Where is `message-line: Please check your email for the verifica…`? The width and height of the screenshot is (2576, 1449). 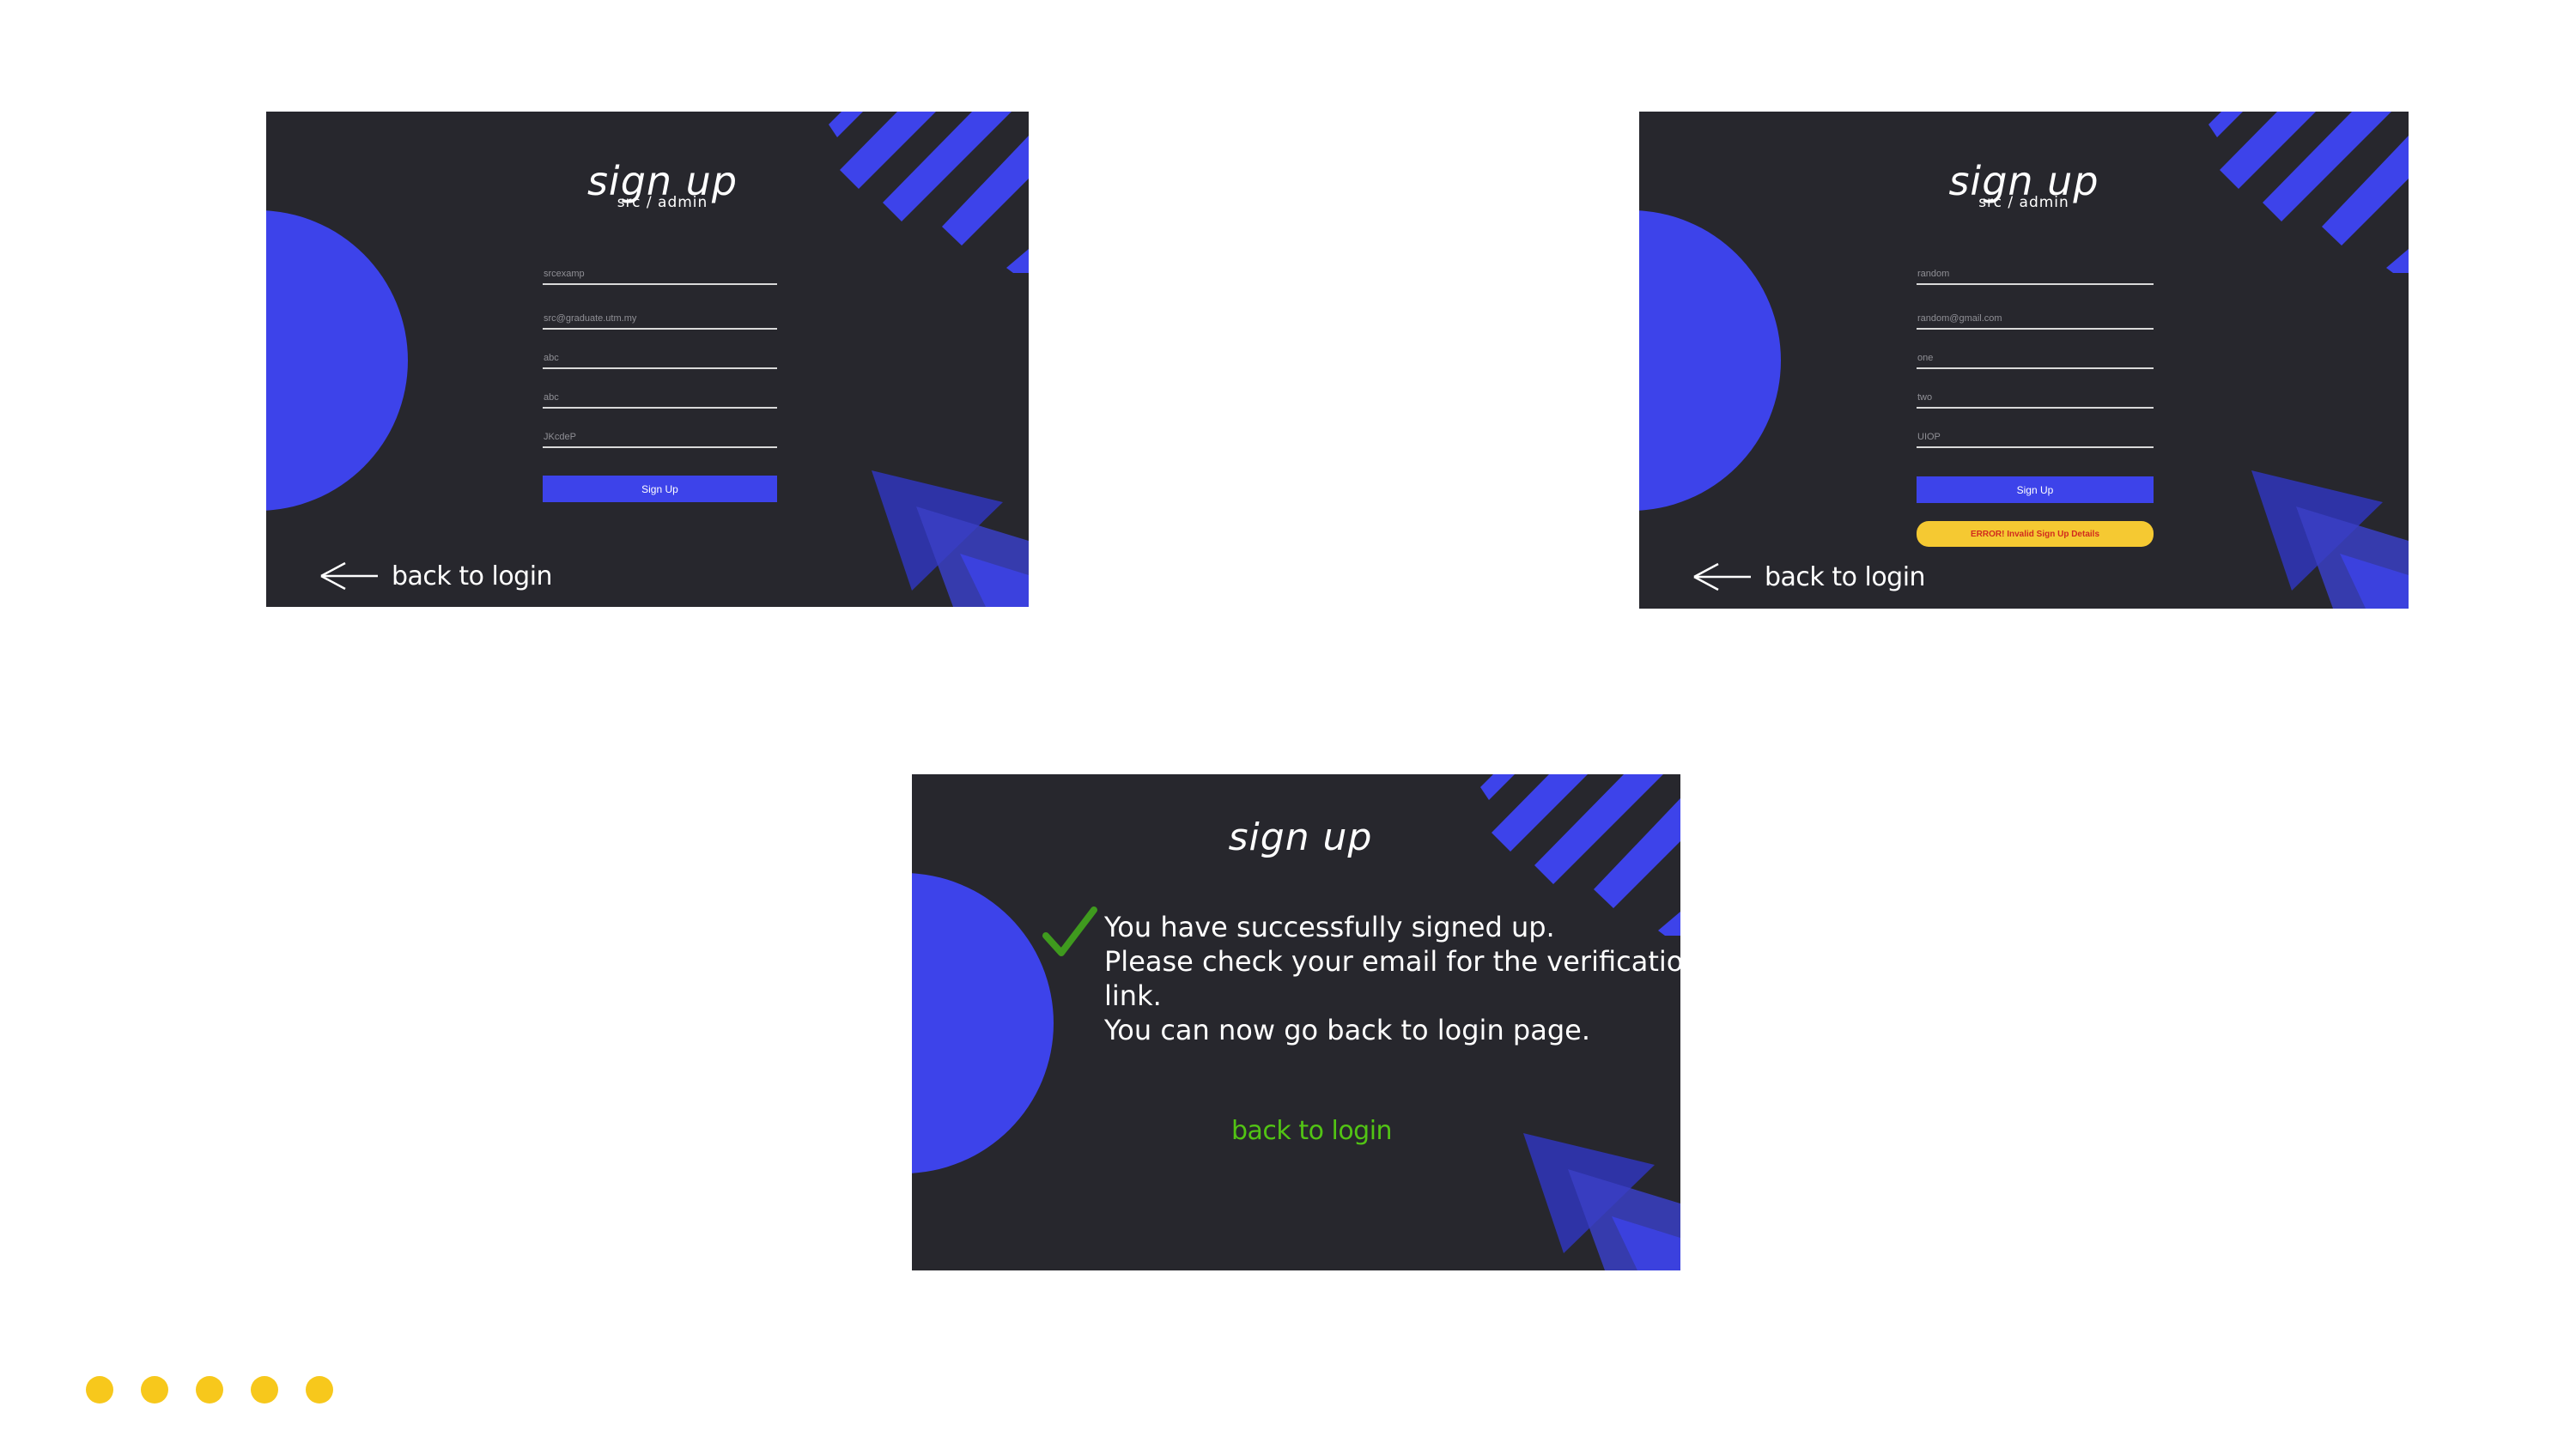 message-line: Please check your email for the verifica… is located at coordinates (1392, 961).